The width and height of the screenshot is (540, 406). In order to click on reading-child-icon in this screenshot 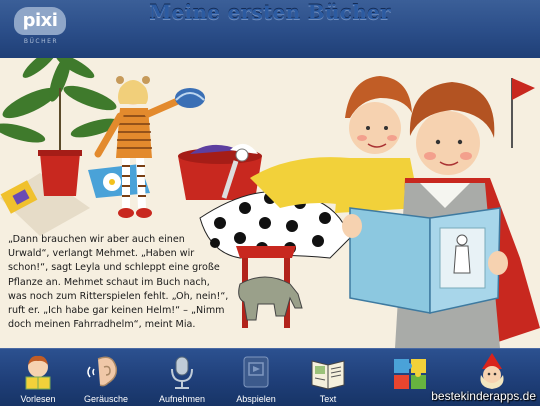, I will do `click(38, 372)`.